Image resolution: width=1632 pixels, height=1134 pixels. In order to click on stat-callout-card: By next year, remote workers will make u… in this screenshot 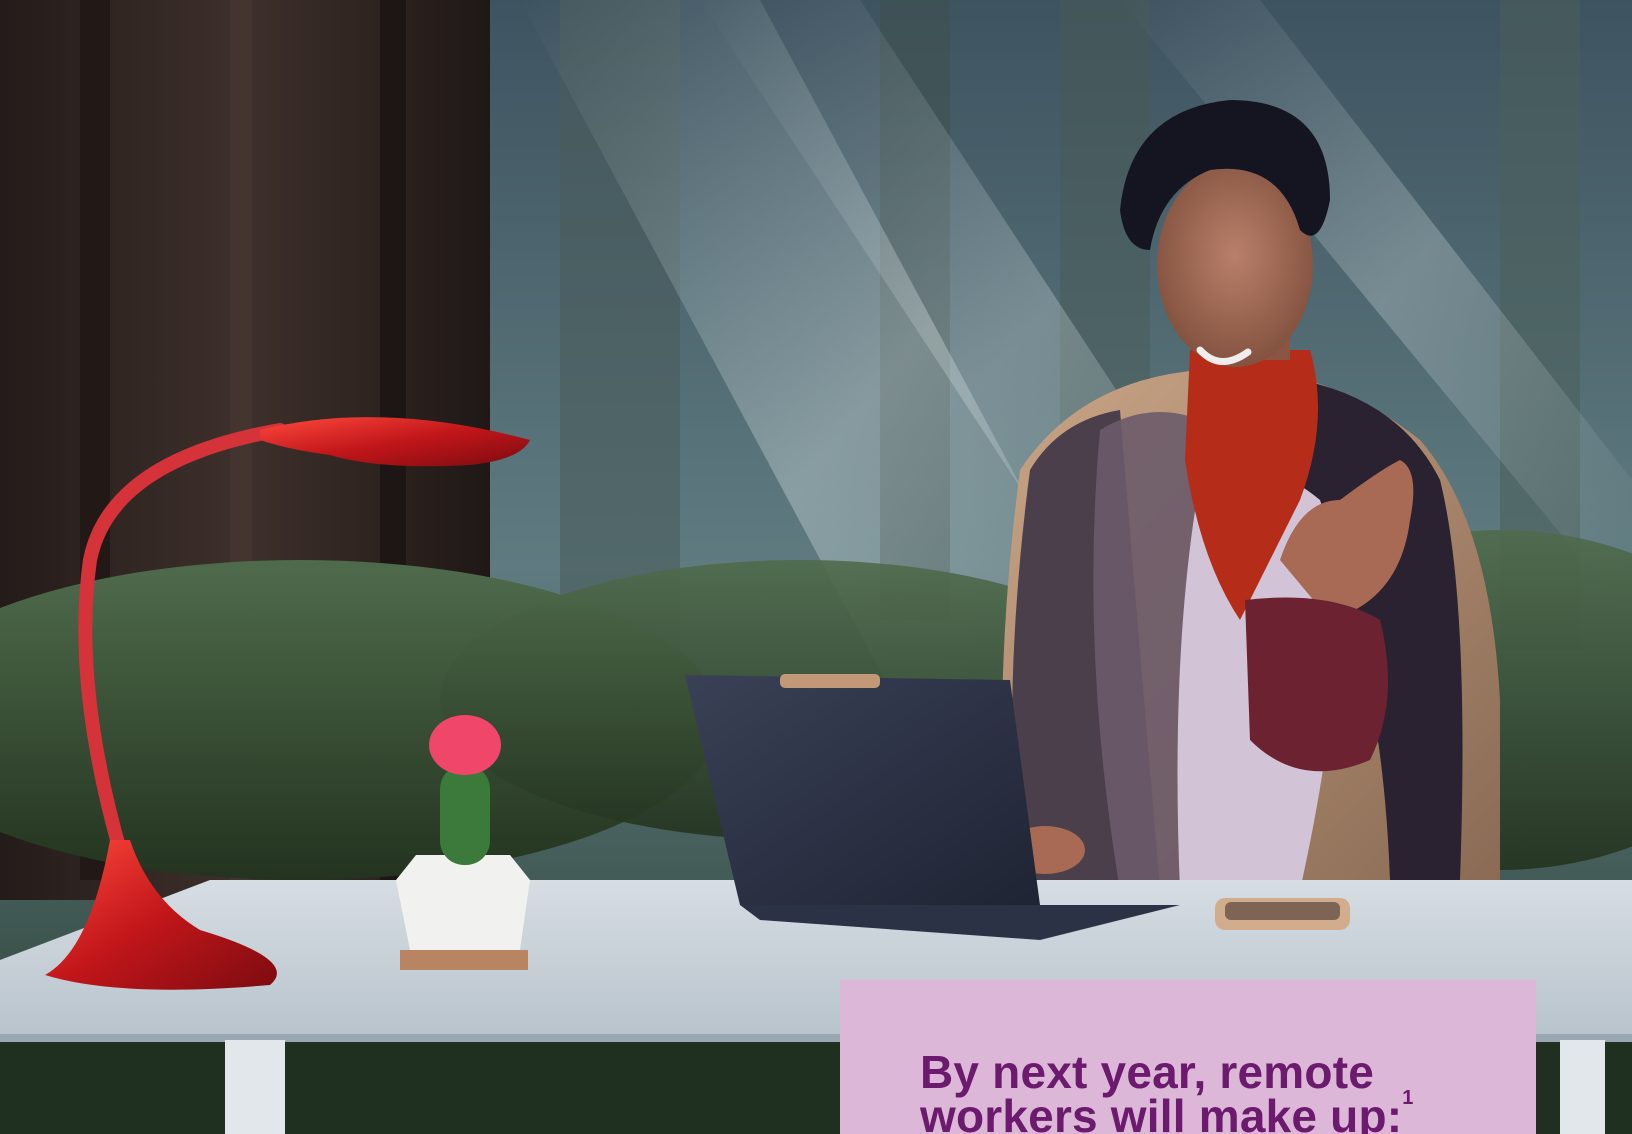, I will do `click(1188, 1057)`.